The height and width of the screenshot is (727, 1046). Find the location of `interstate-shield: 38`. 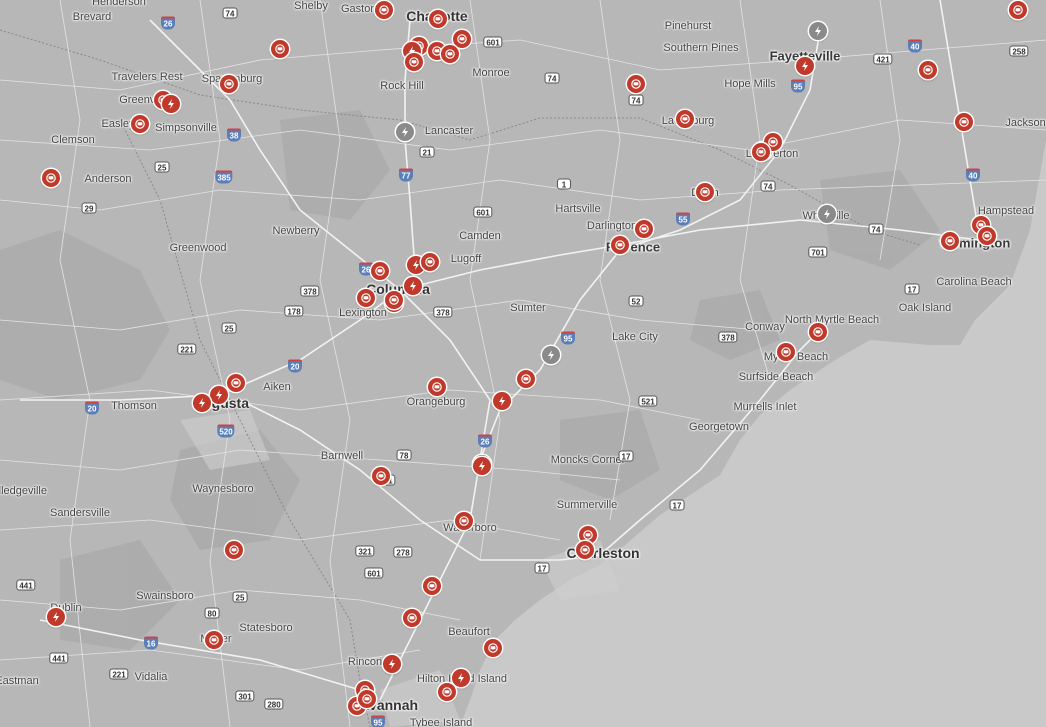

interstate-shield: 38 is located at coordinates (234, 135).